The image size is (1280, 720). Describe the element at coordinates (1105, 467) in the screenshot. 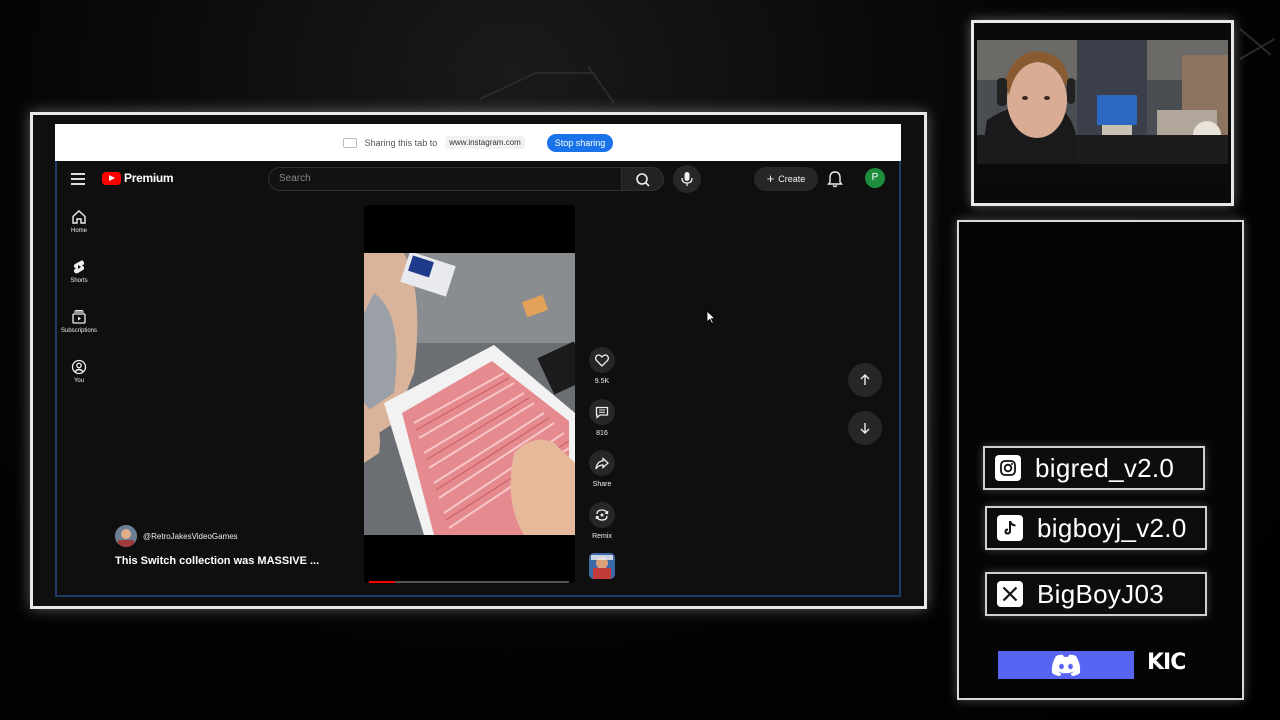

I see `instagram-username: bigred_v2.0` at that location.